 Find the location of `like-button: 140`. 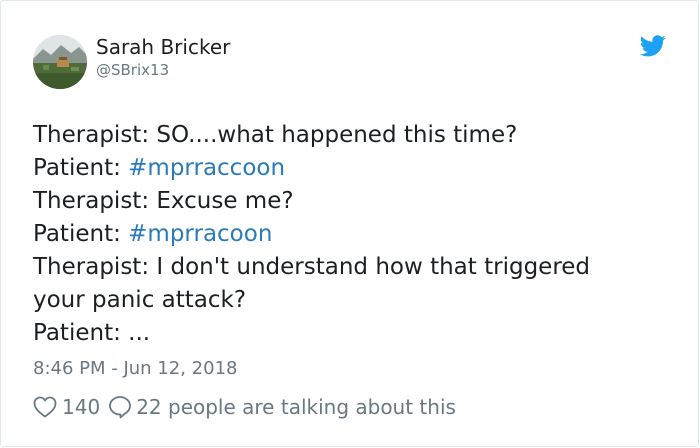

like-button: 140 is located at coordinates (66, 407).